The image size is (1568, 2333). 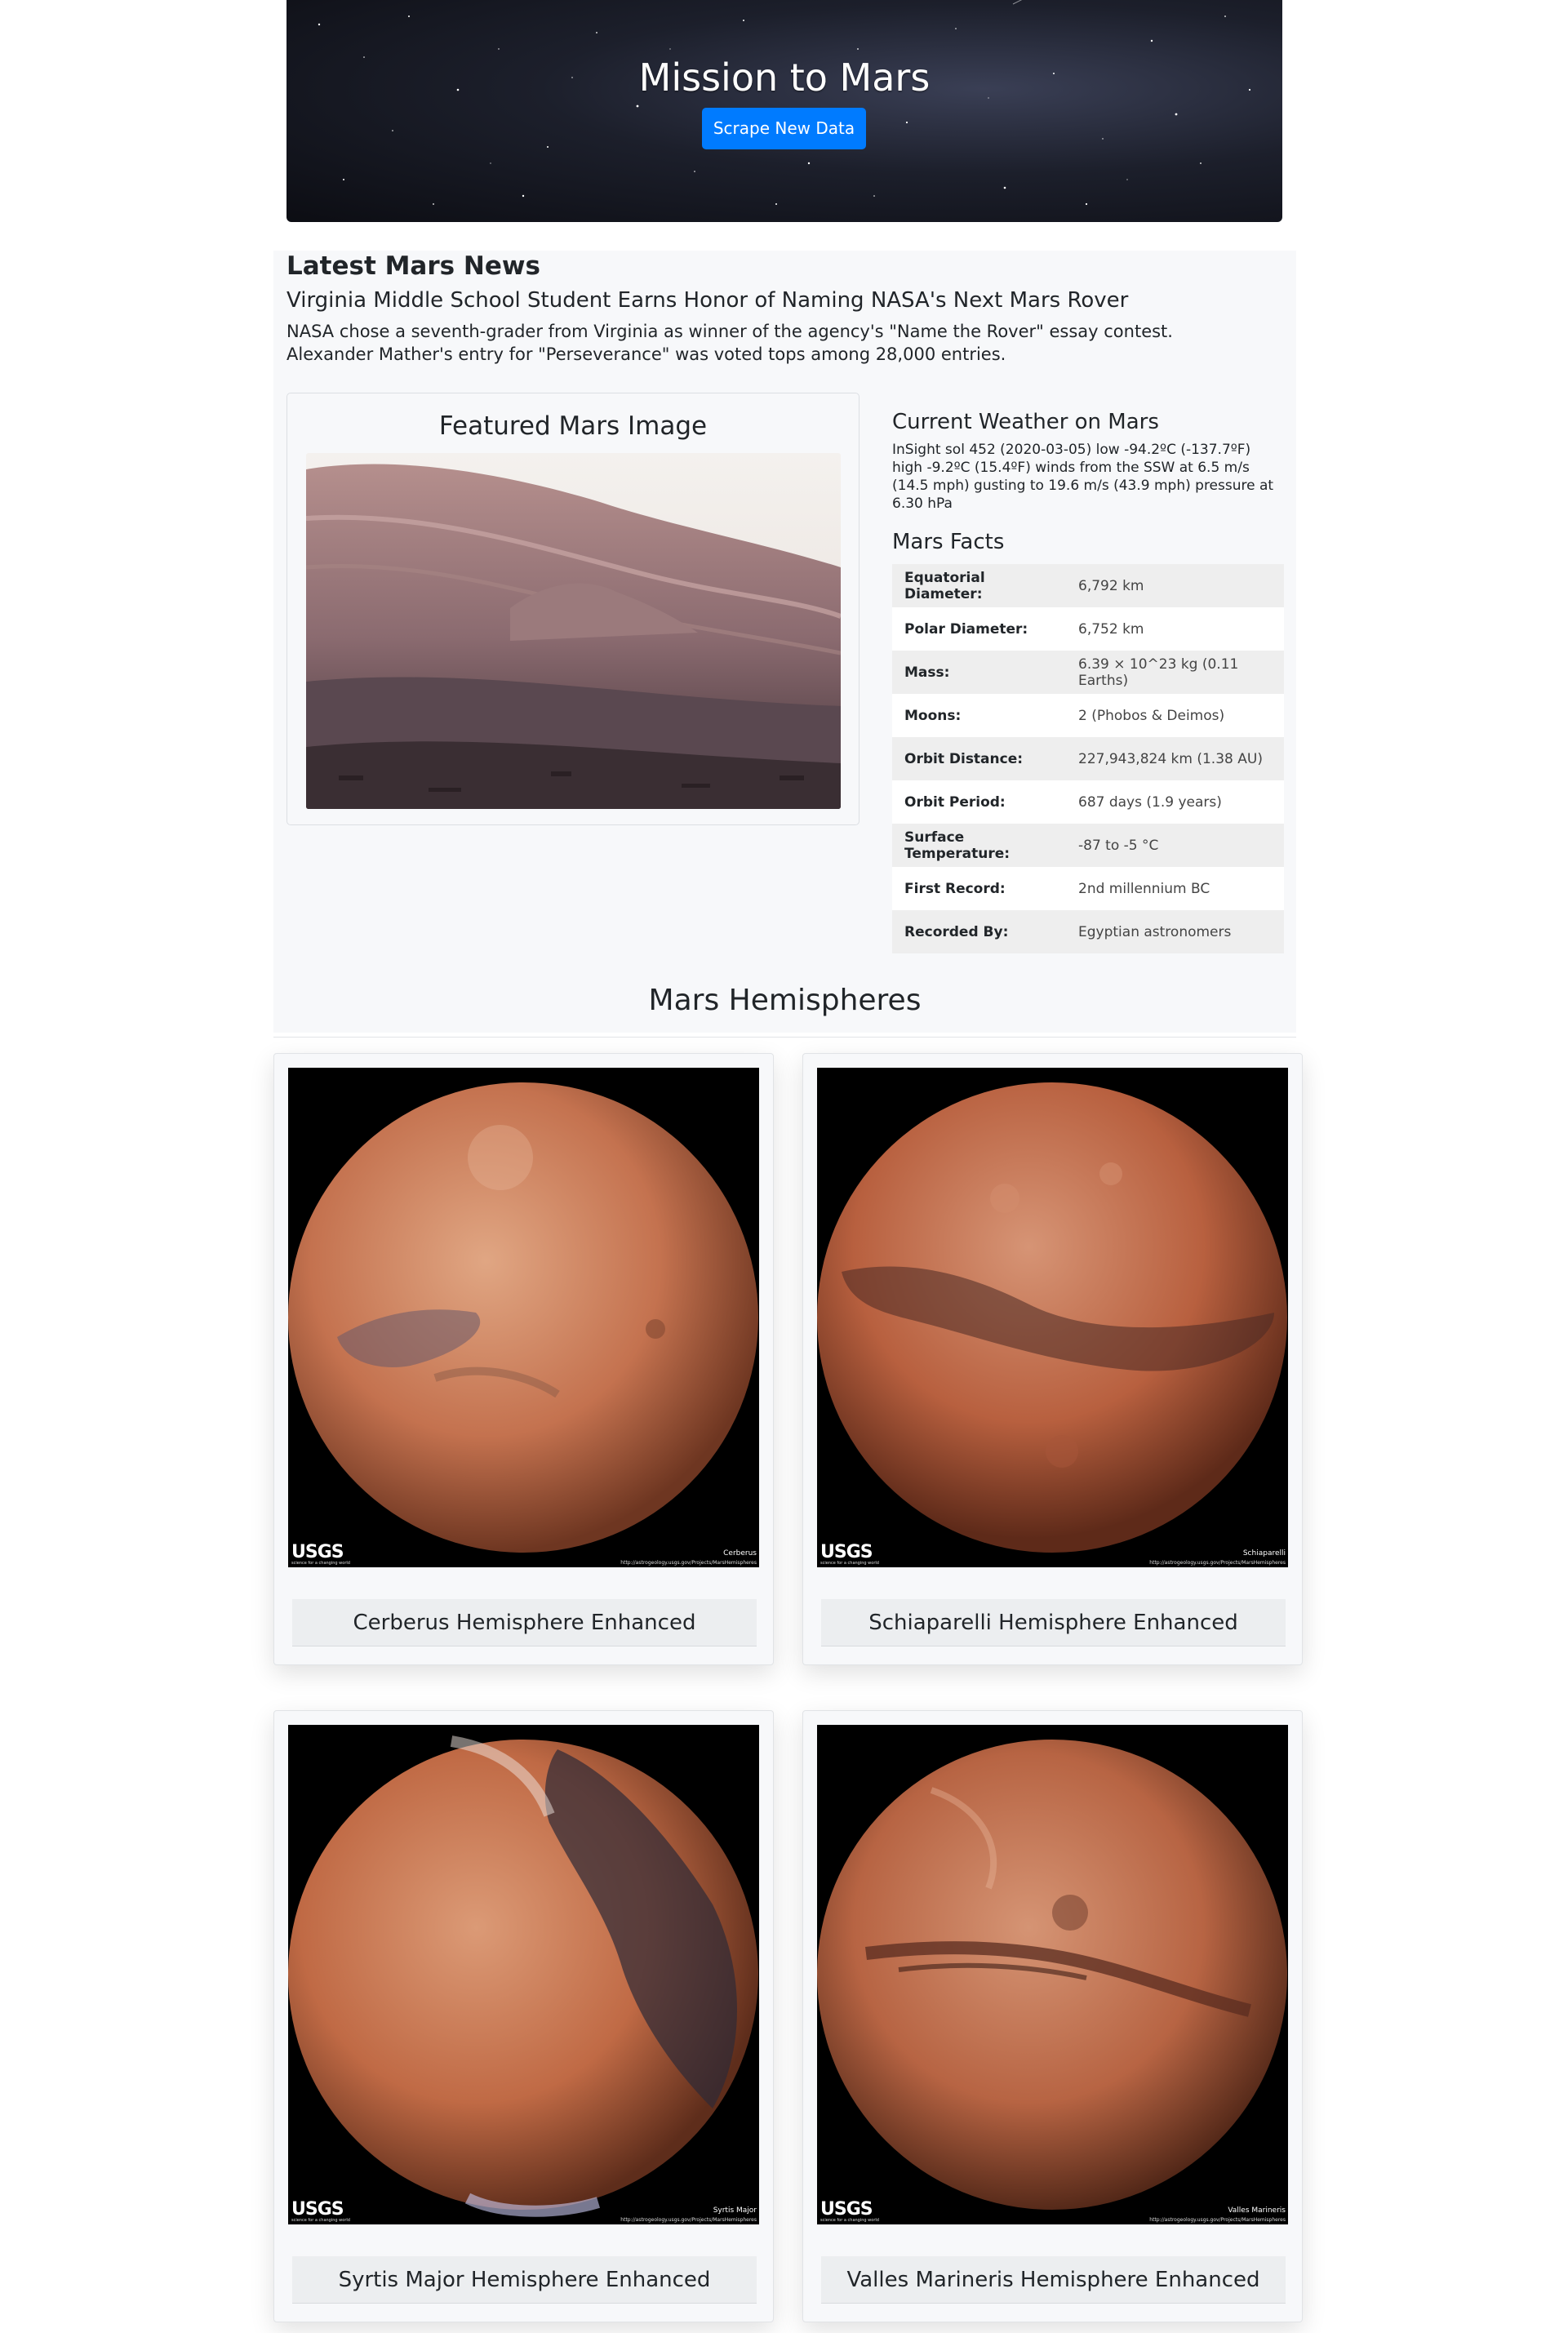 I want to click on fact-key: Equatorial Diameter:, so click(x=979, y=585).